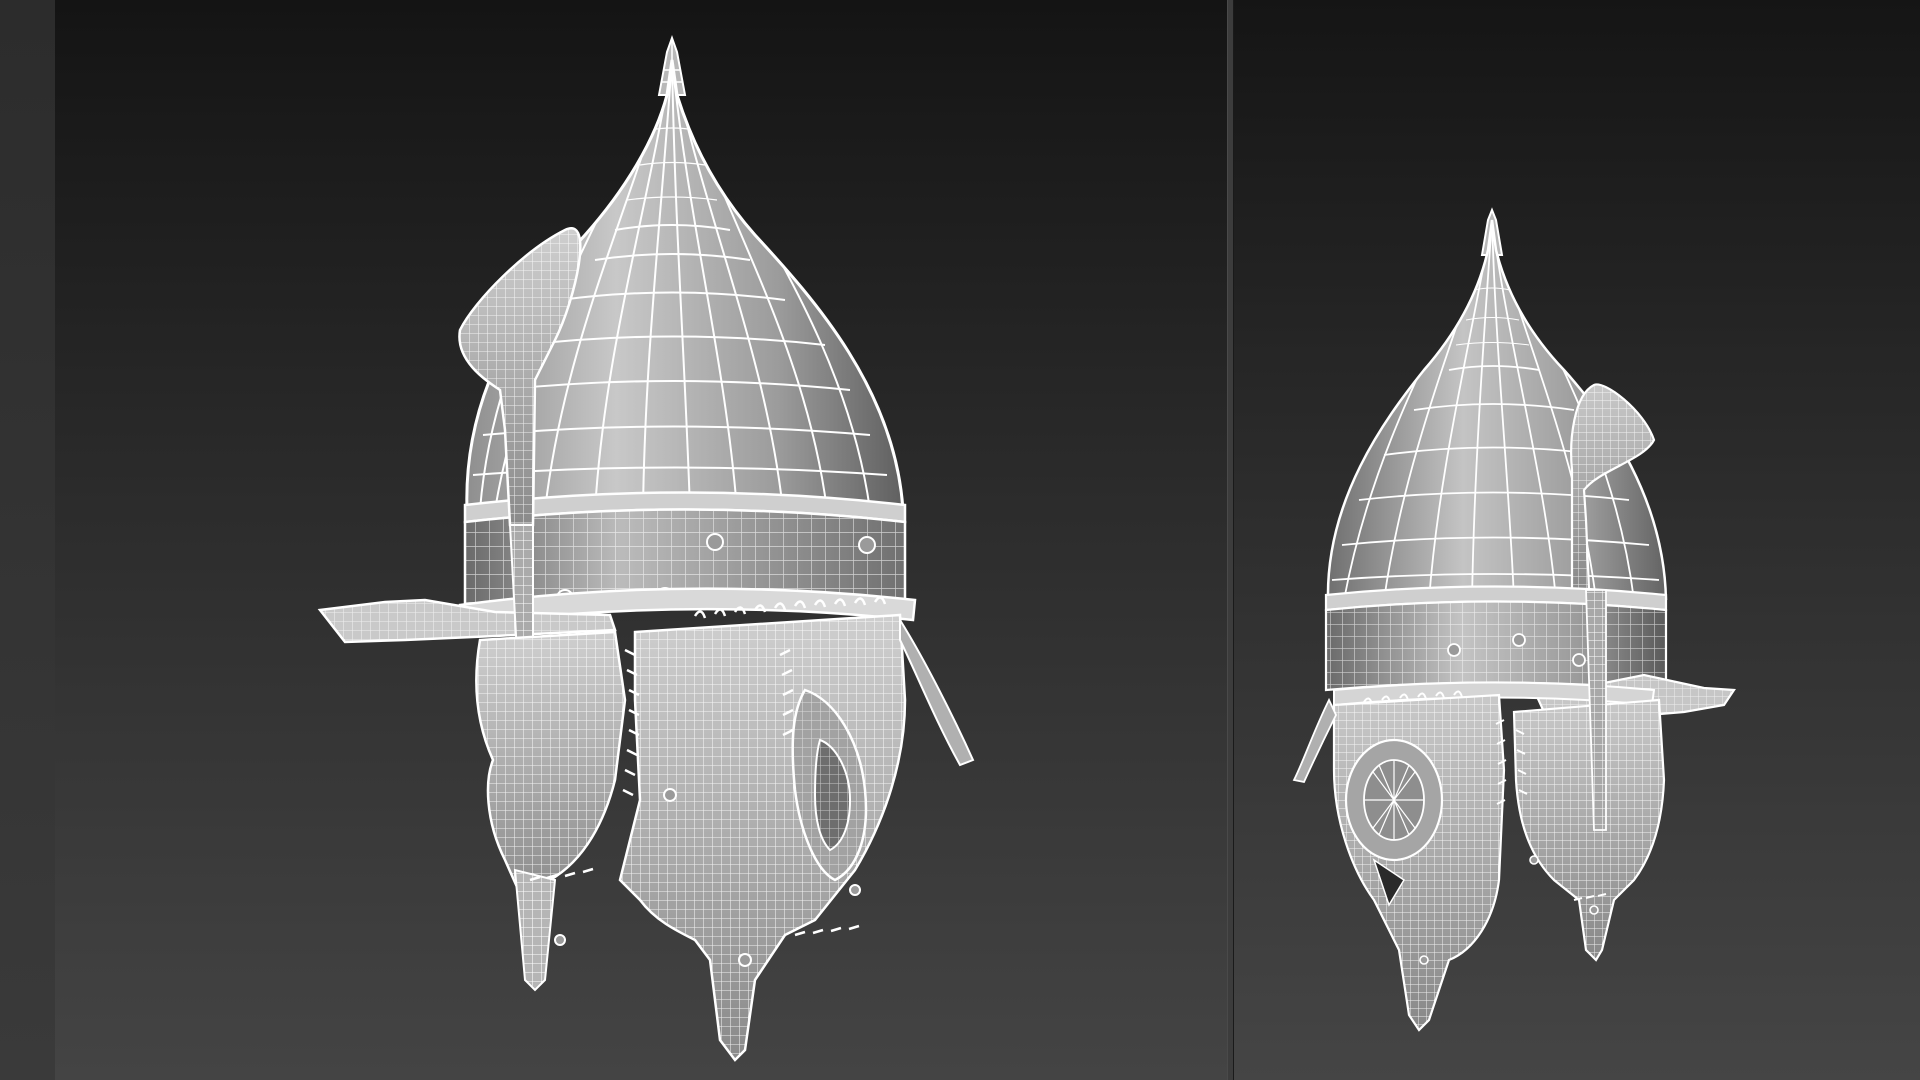 The image size is (1920, 1080). What do you see at coordinates (1230, 540) in the screenshot?
I see `viewport-divider` at bounding box center [1230, 540].